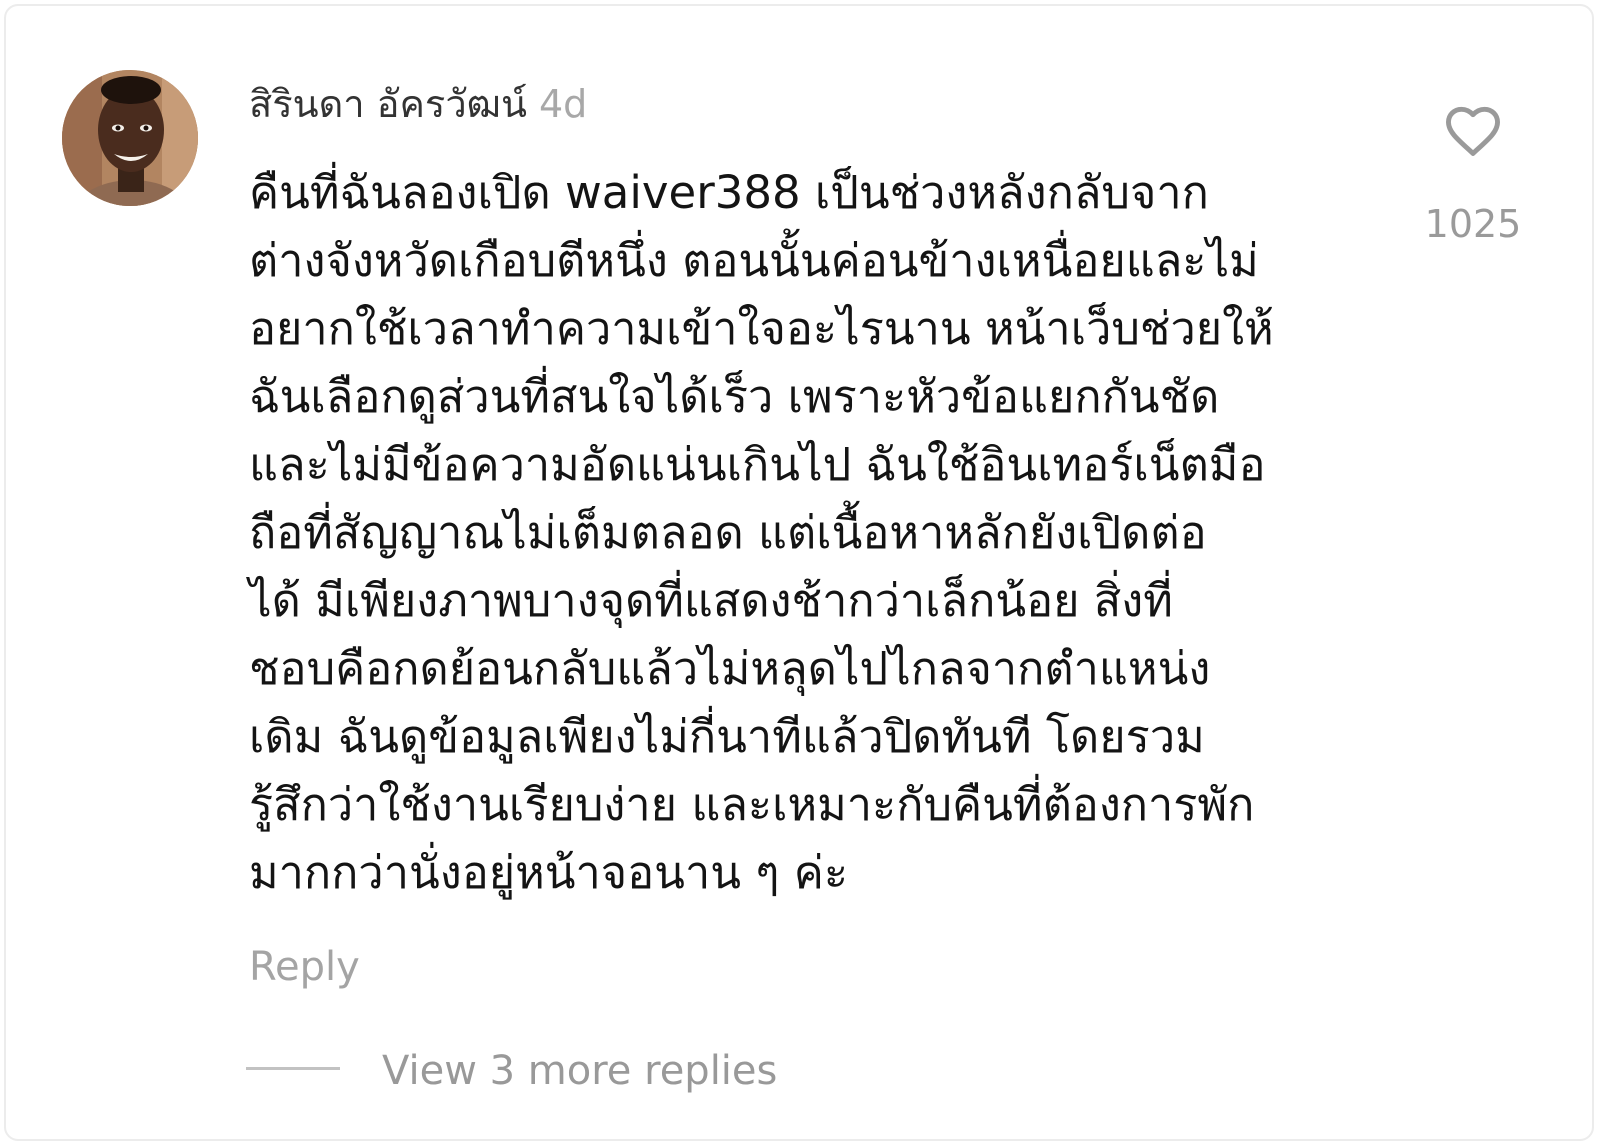 The width and height of the screenshot is (1600, 1147). Describe the element at coordinates (563, 104) in the screenshot. I see `comment-timestamp: 4d` at that location.